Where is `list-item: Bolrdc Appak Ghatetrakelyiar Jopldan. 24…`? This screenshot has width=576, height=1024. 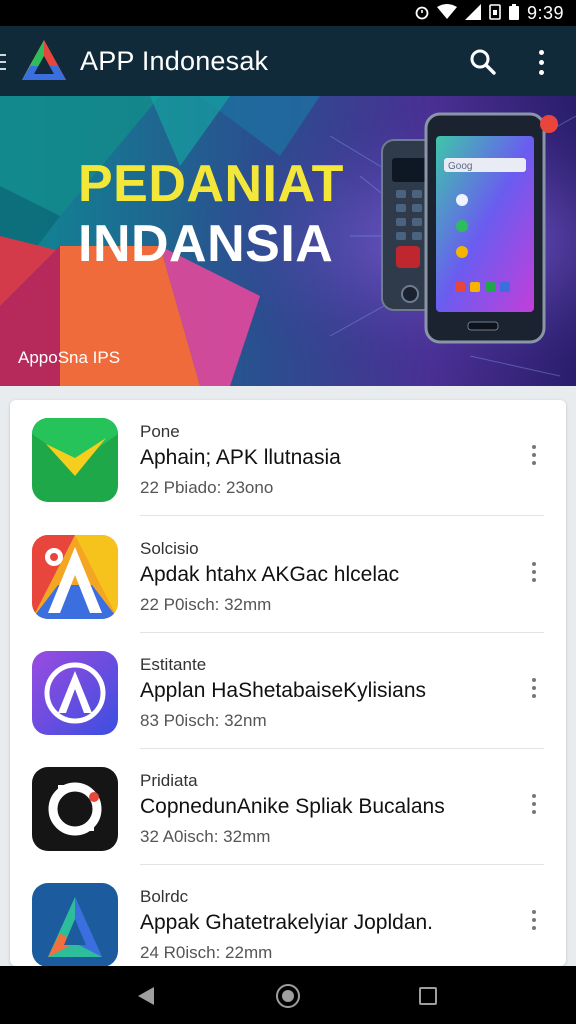
list-item: Bolrdc Appak Ghatetrakelyiar Jopldan. 24… is located at coordinates (288, 915).